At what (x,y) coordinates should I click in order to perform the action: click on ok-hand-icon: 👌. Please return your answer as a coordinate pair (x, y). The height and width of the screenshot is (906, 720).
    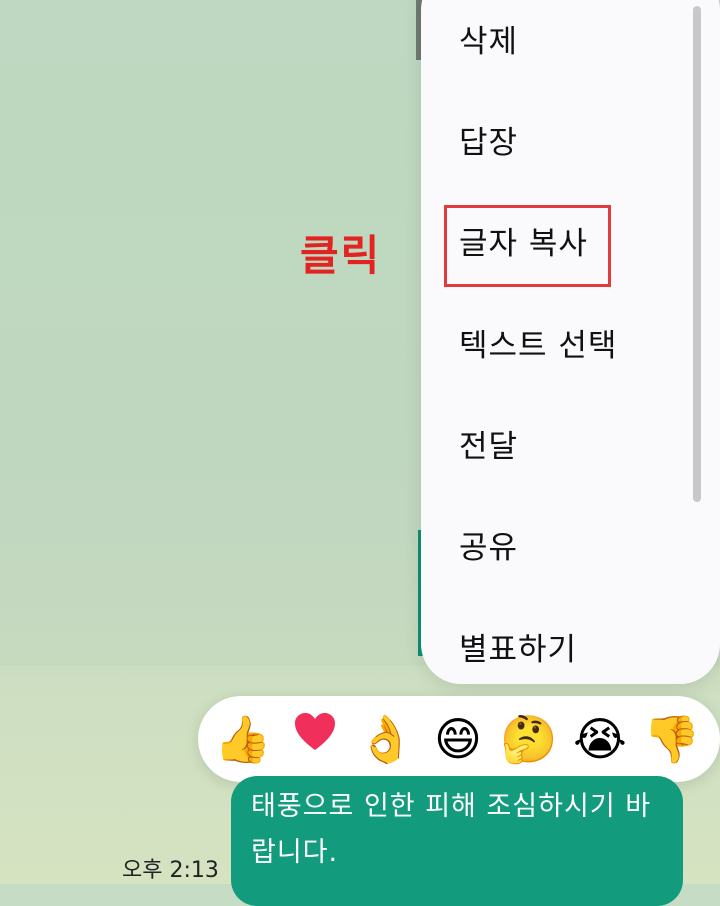
    Looking at the image, I should click on (386, 739).